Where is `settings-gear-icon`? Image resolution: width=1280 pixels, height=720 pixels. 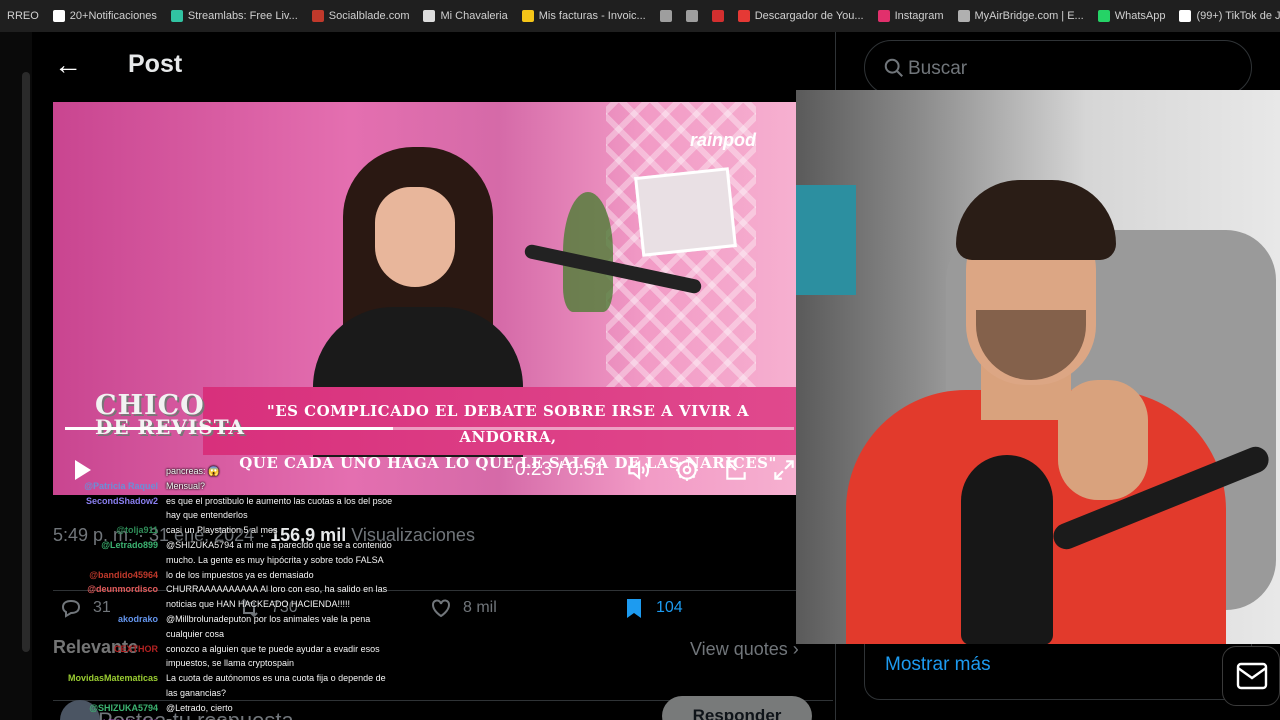
settings-gear-icon is located at coordinates (687, 470).